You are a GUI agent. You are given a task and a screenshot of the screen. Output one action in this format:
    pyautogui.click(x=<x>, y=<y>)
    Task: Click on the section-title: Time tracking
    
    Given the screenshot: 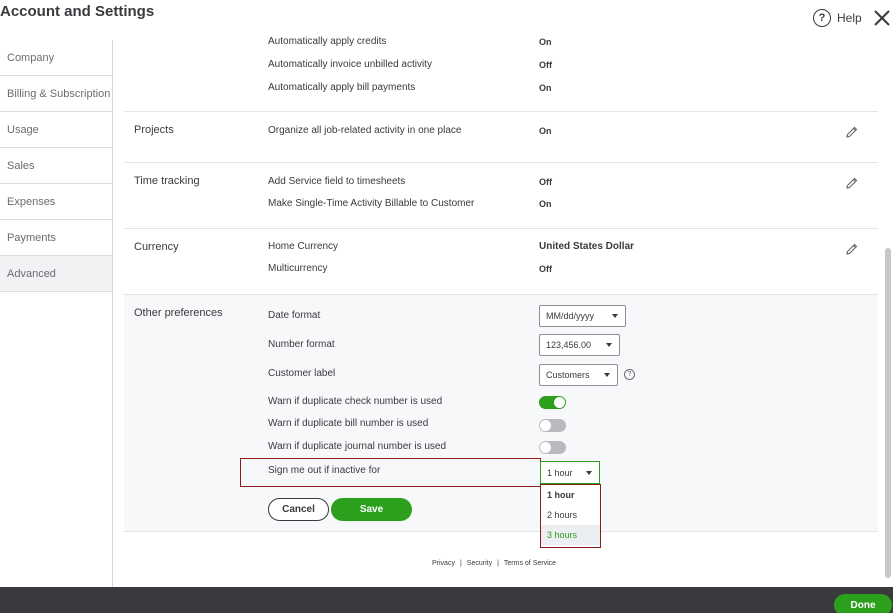 What is the action you would take?
    pyautogui.click(x=167, y=181)
    